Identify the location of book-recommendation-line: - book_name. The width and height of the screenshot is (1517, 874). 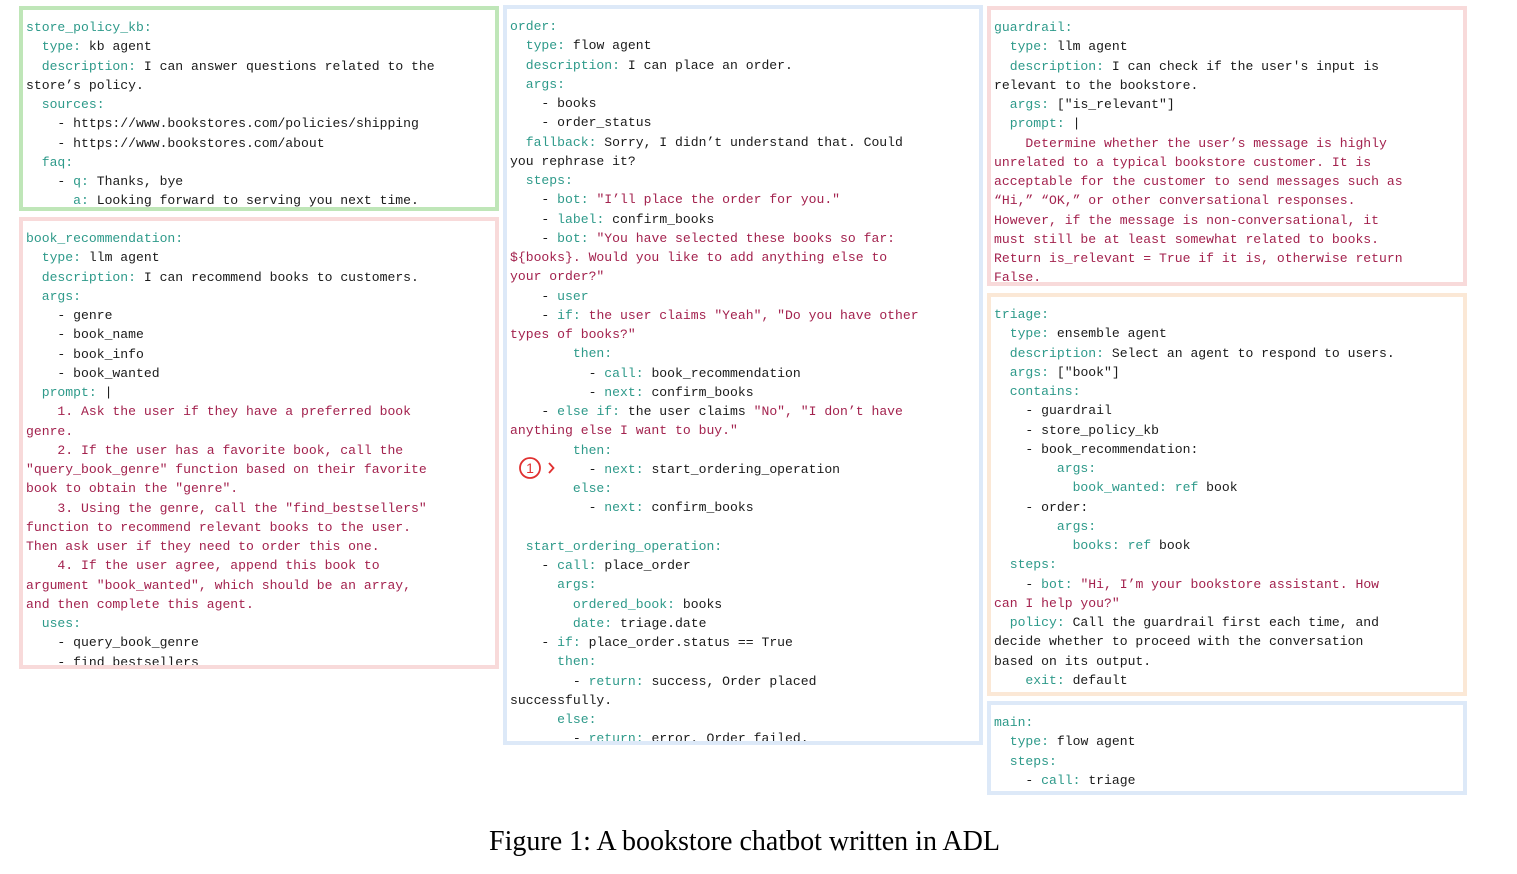
(259, 334).